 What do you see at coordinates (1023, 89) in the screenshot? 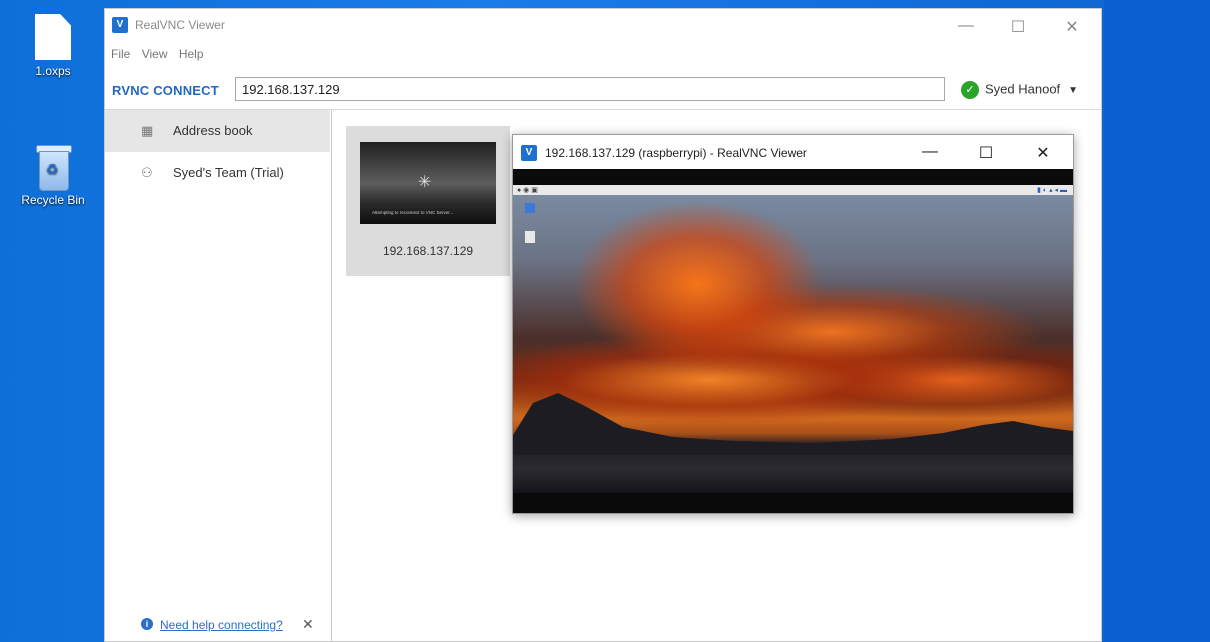
I see `account-name: Syed Hanoof` at bounding box center [1023, 89].